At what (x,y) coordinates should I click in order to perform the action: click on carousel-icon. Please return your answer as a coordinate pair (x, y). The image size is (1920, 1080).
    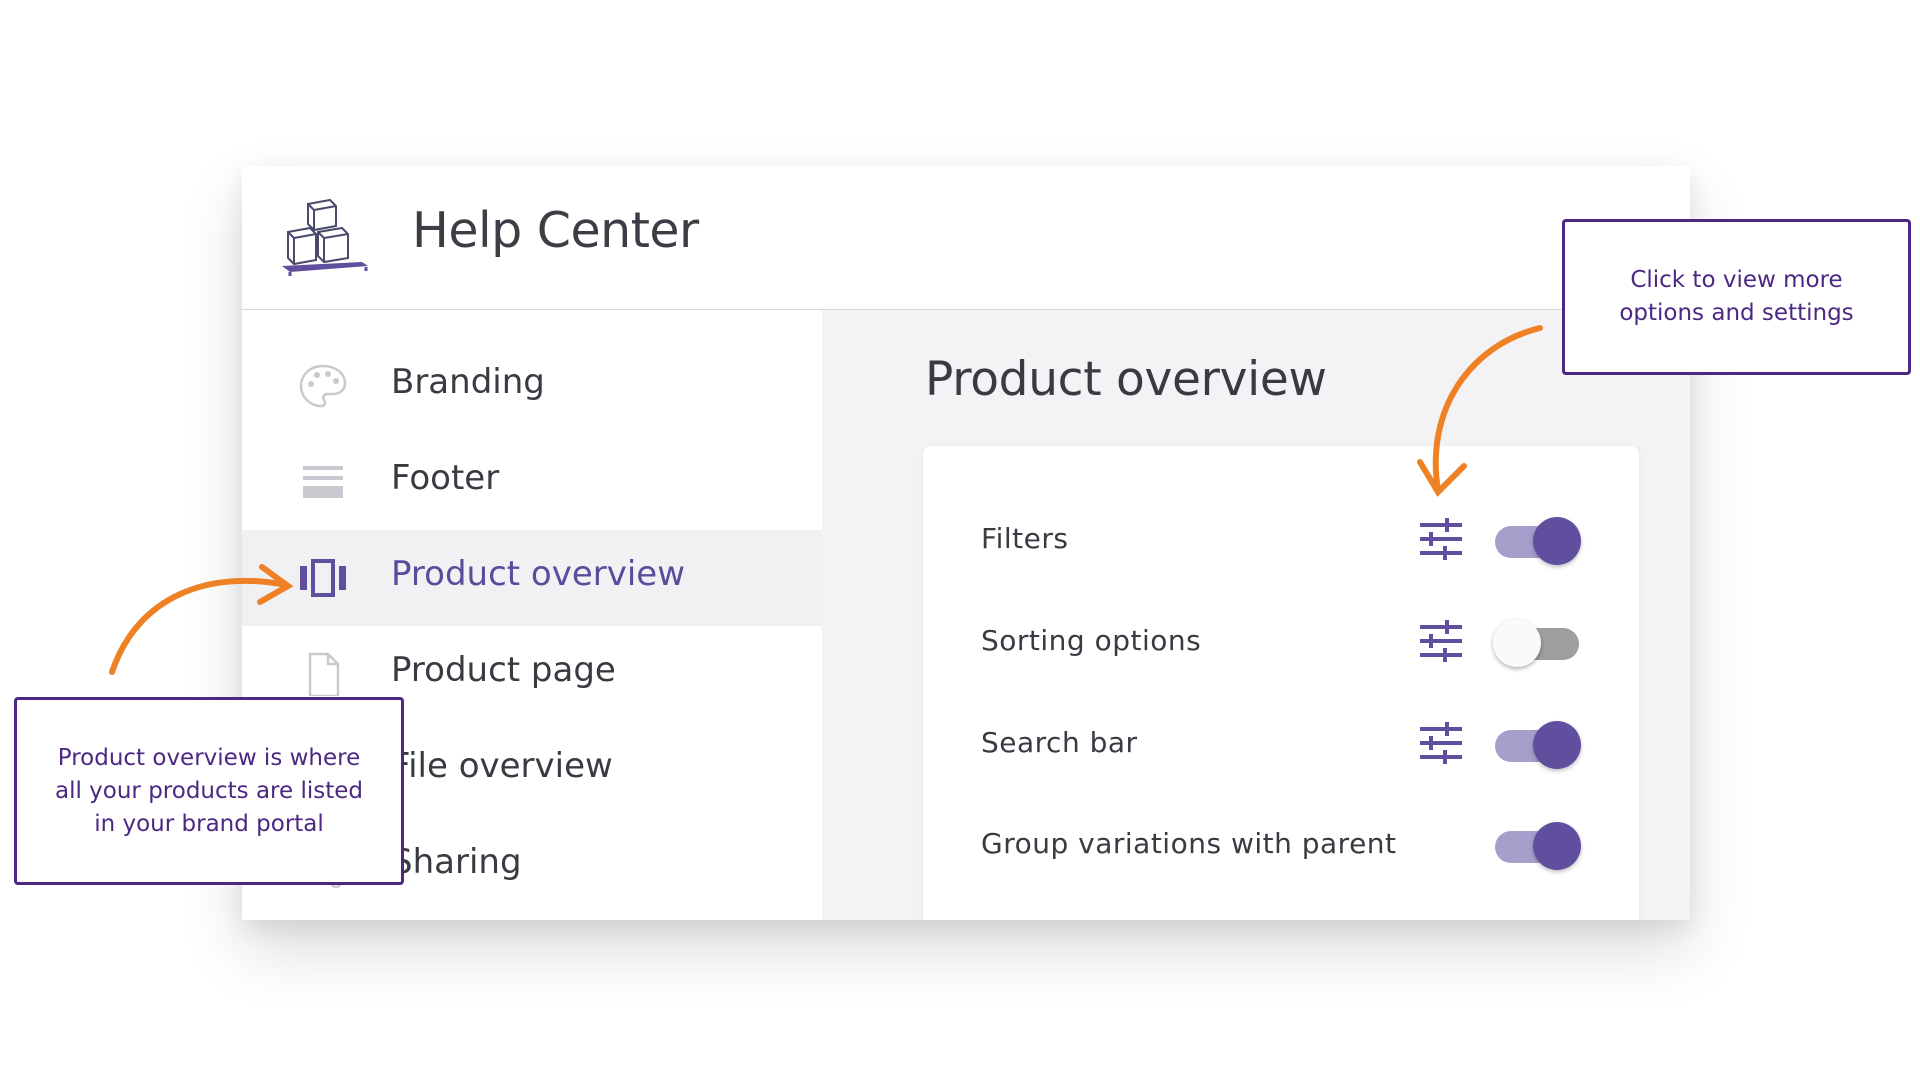
    Looking at the image, I should click on (323, 578).